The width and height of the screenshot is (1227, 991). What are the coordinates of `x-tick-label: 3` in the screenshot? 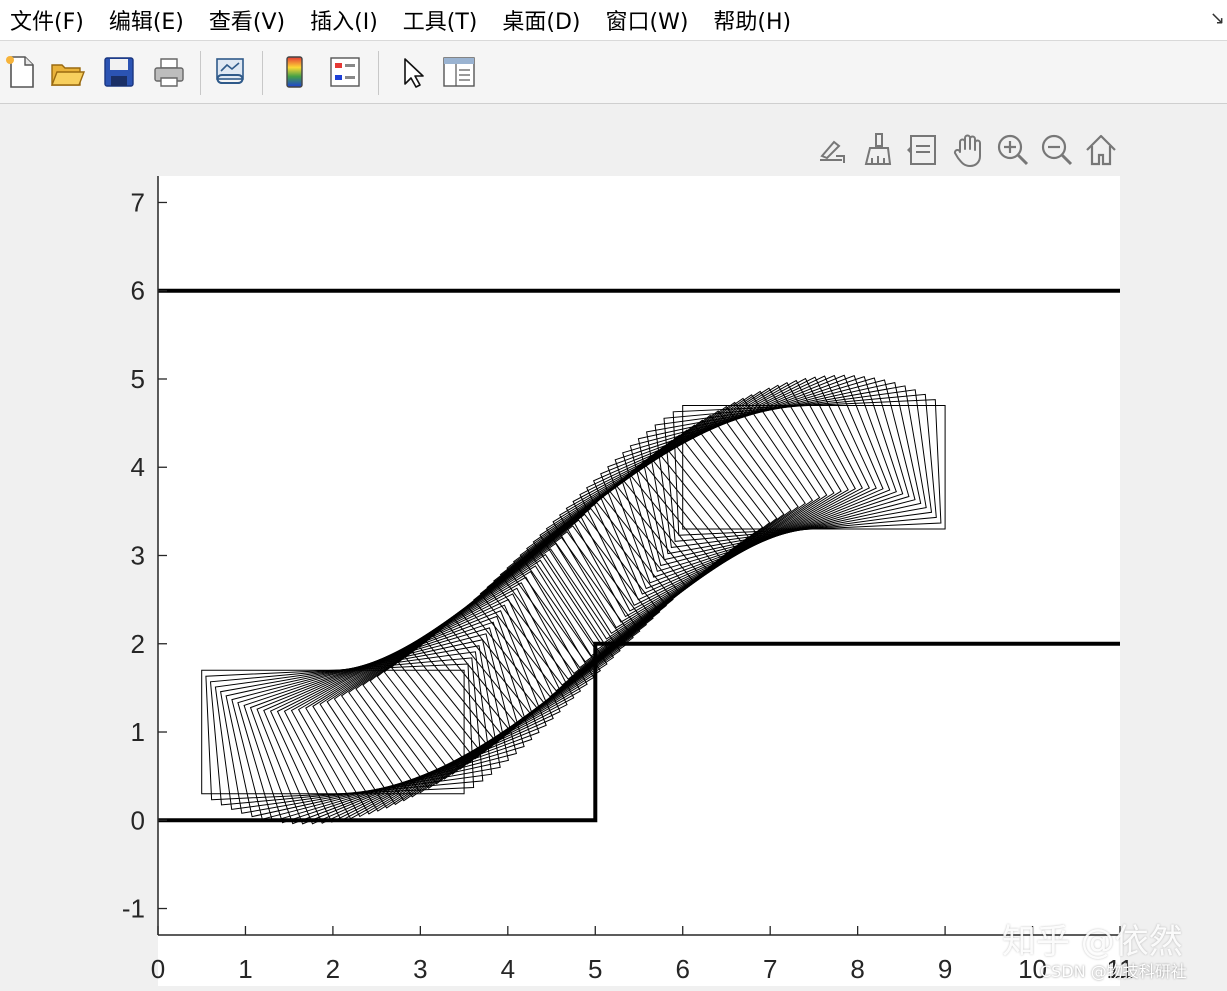 It's located at (420, 969).